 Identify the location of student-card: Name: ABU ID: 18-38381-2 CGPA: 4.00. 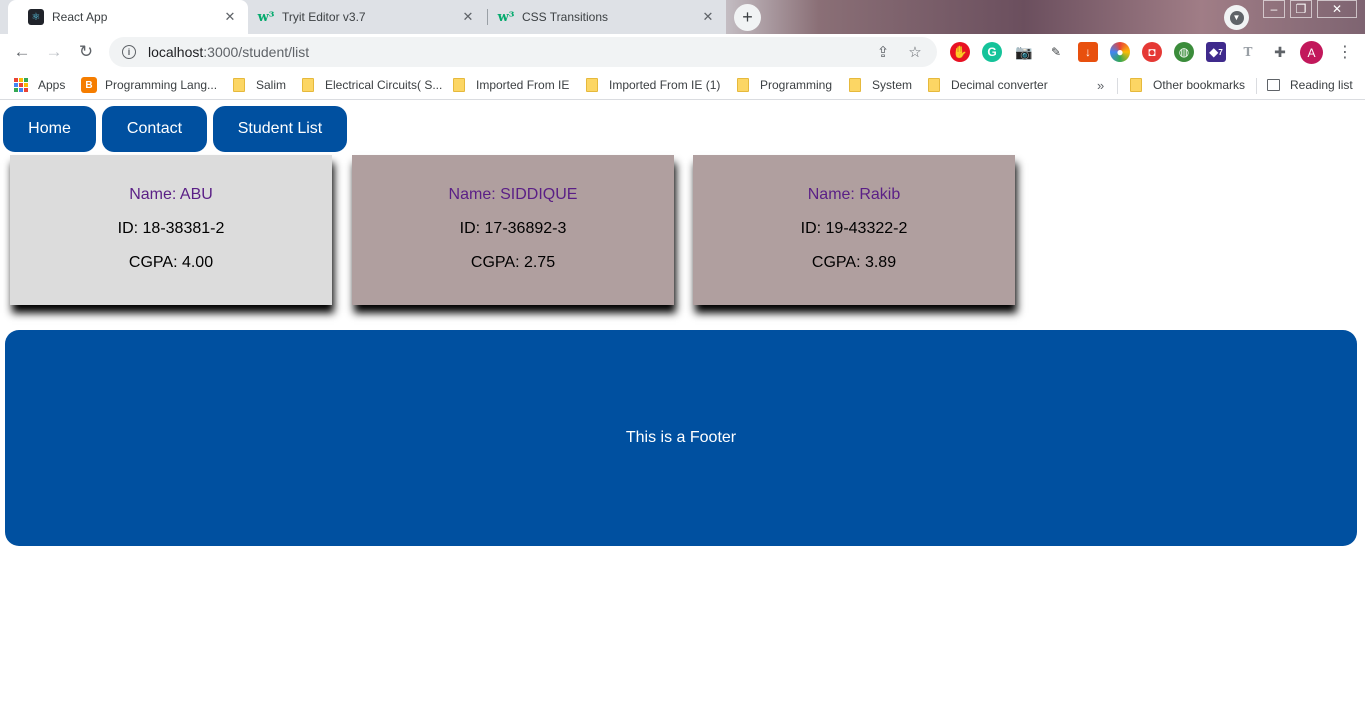
(171, 230).